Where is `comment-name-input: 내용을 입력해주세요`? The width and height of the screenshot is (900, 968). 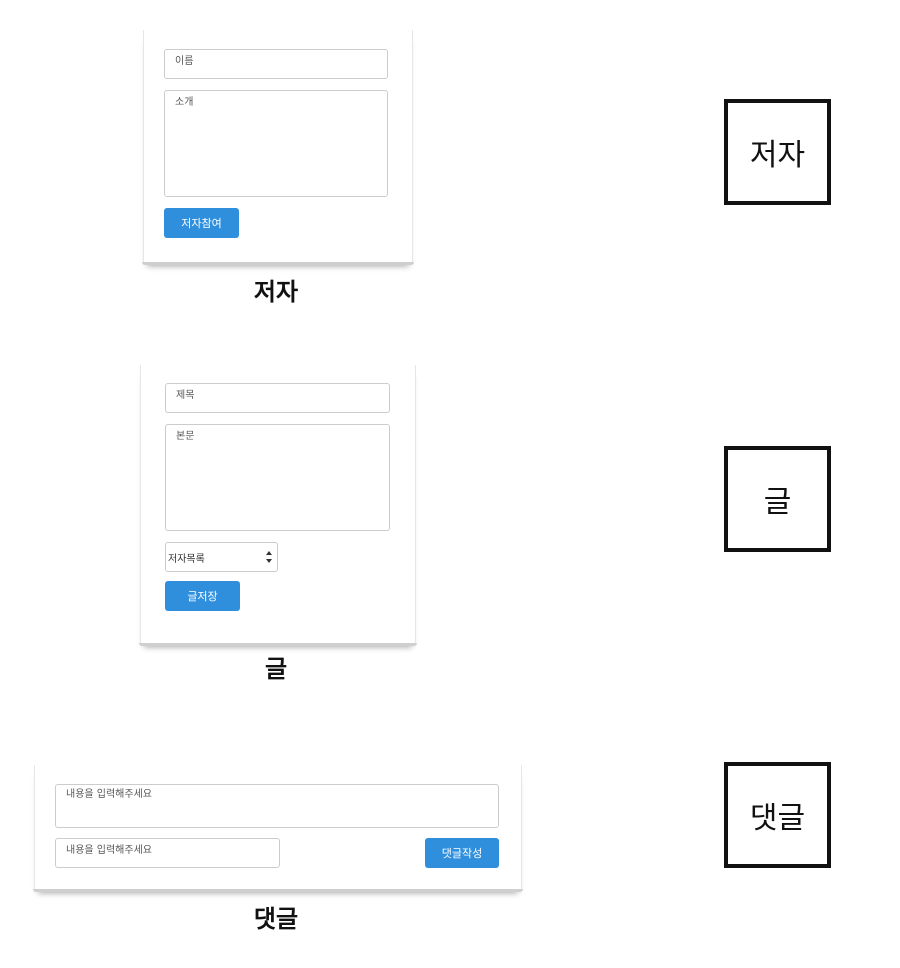 comment-name-input: 내용을 입력해주세요 is located at coordinates (167, 853).